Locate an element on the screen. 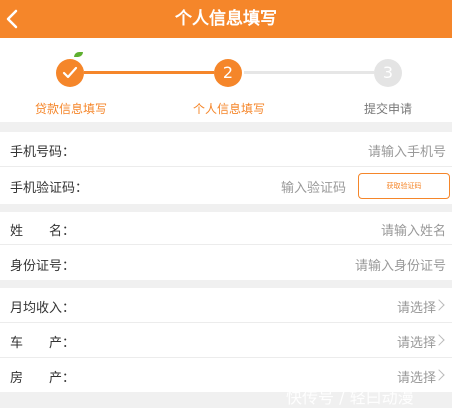  step-3-label: 提交申请 is located at coordinates (387, 109).